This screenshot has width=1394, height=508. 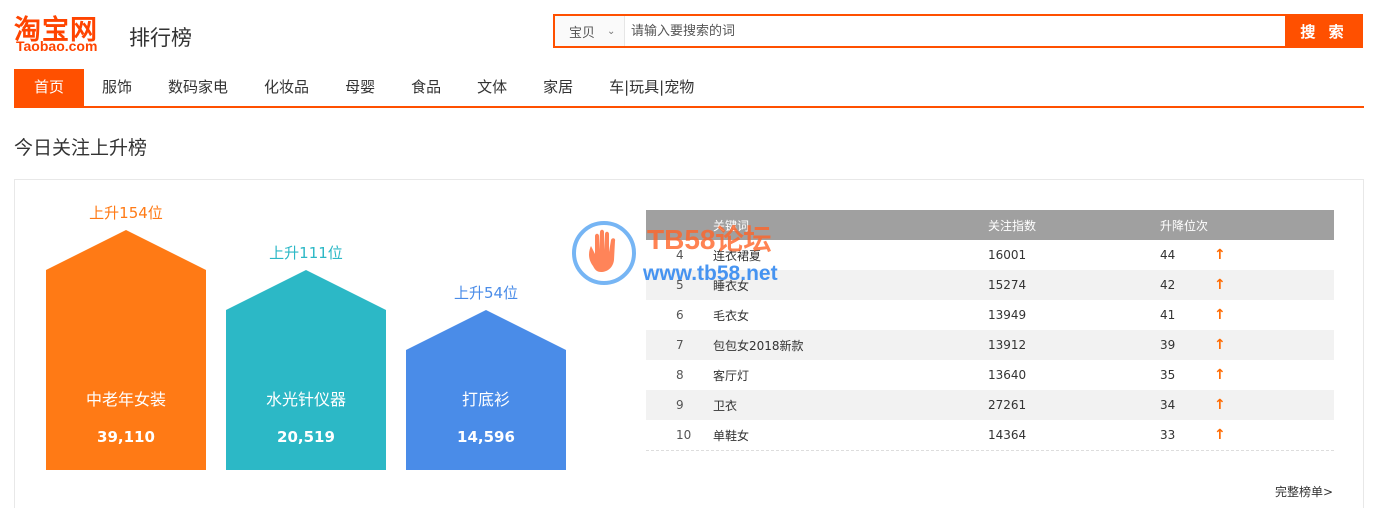 What do you see at coordinates (850, 435) in the screenshot?
I see `keyword-link: 单鞋女` at bounding box center [850, 435].